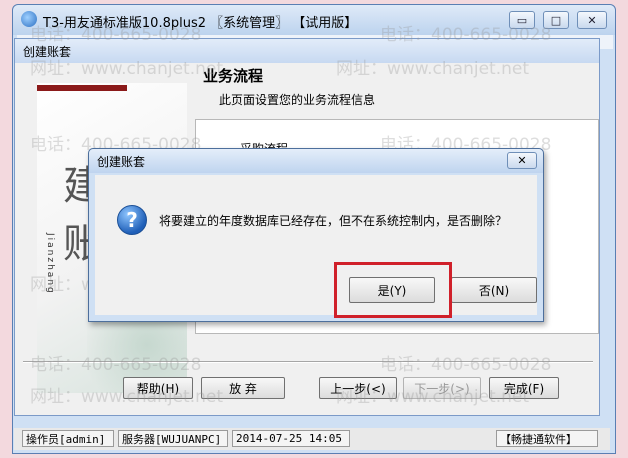 This screenshot has height=458, width=628. What do you see at coordinates (132, 220) in the screenshot?
I see `question-icon: ?` at bounding box center [132, 220].